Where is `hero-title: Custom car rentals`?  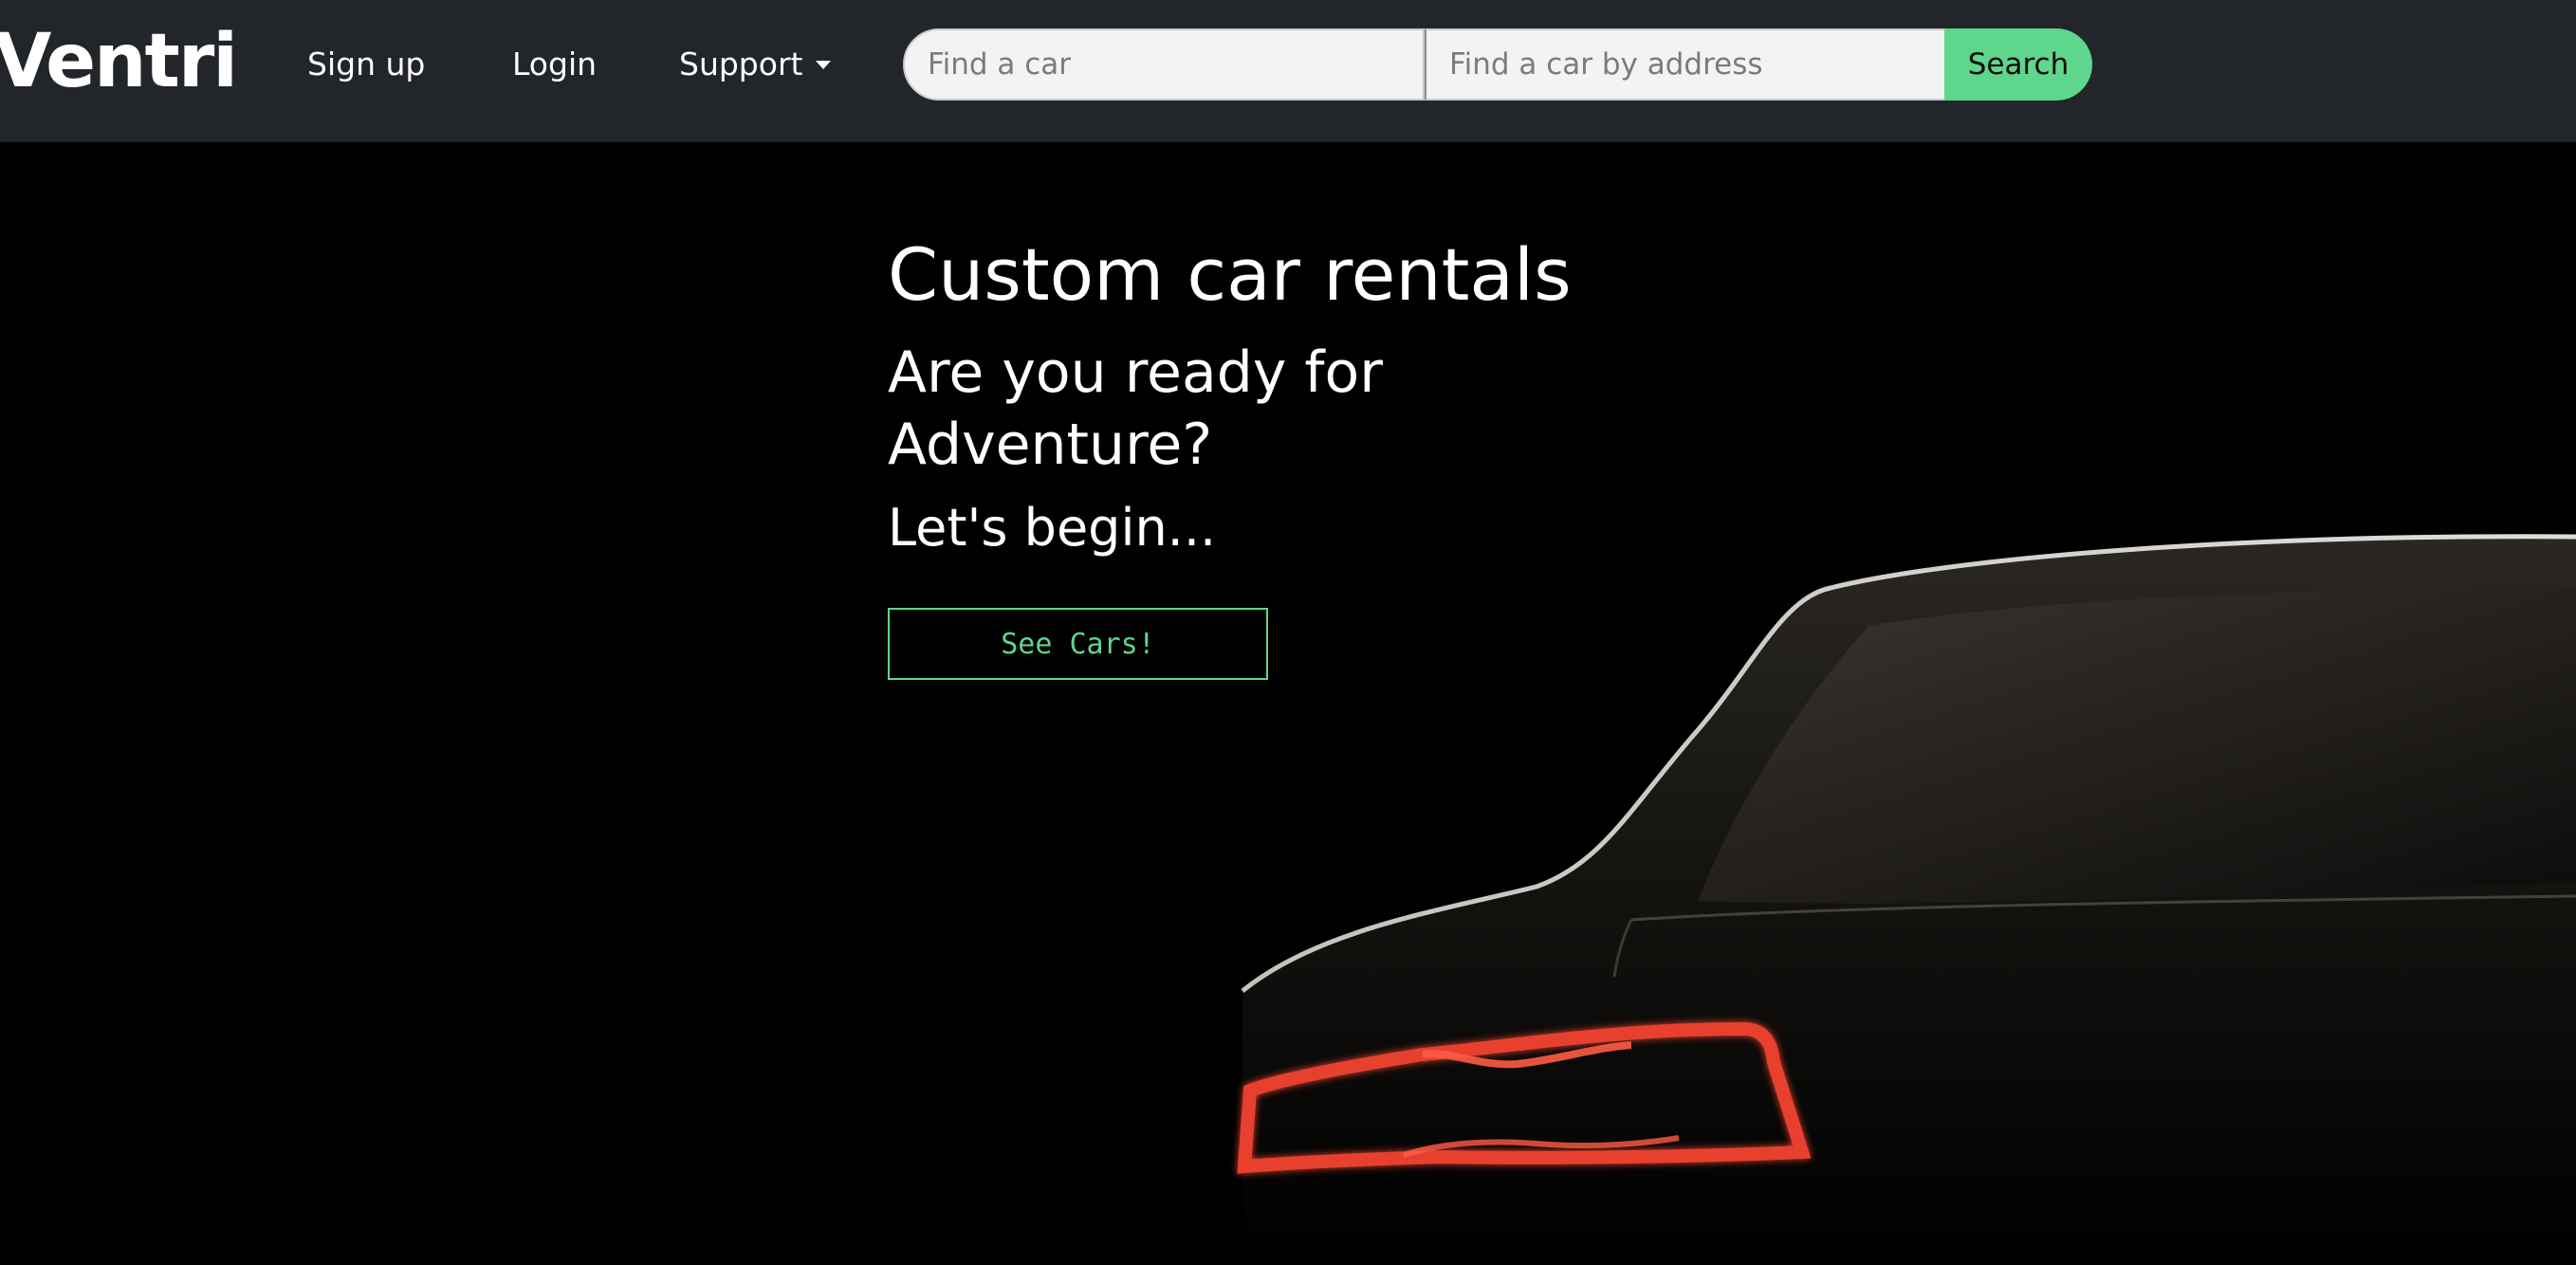 hero-title: Custom car rentals is located at coordinates (1230, 274).